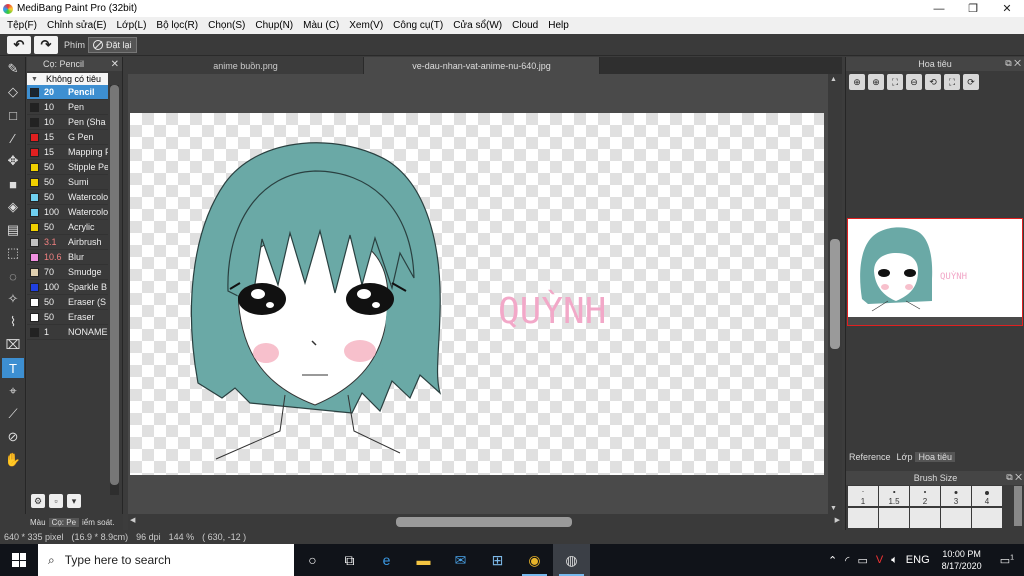 The height and width of the screenshot is (576, 1024). What do you see at coordinates (13, 69) in the screenshot?
I see `brush-tool-icon: ✎` at bounding box center [13, 69].